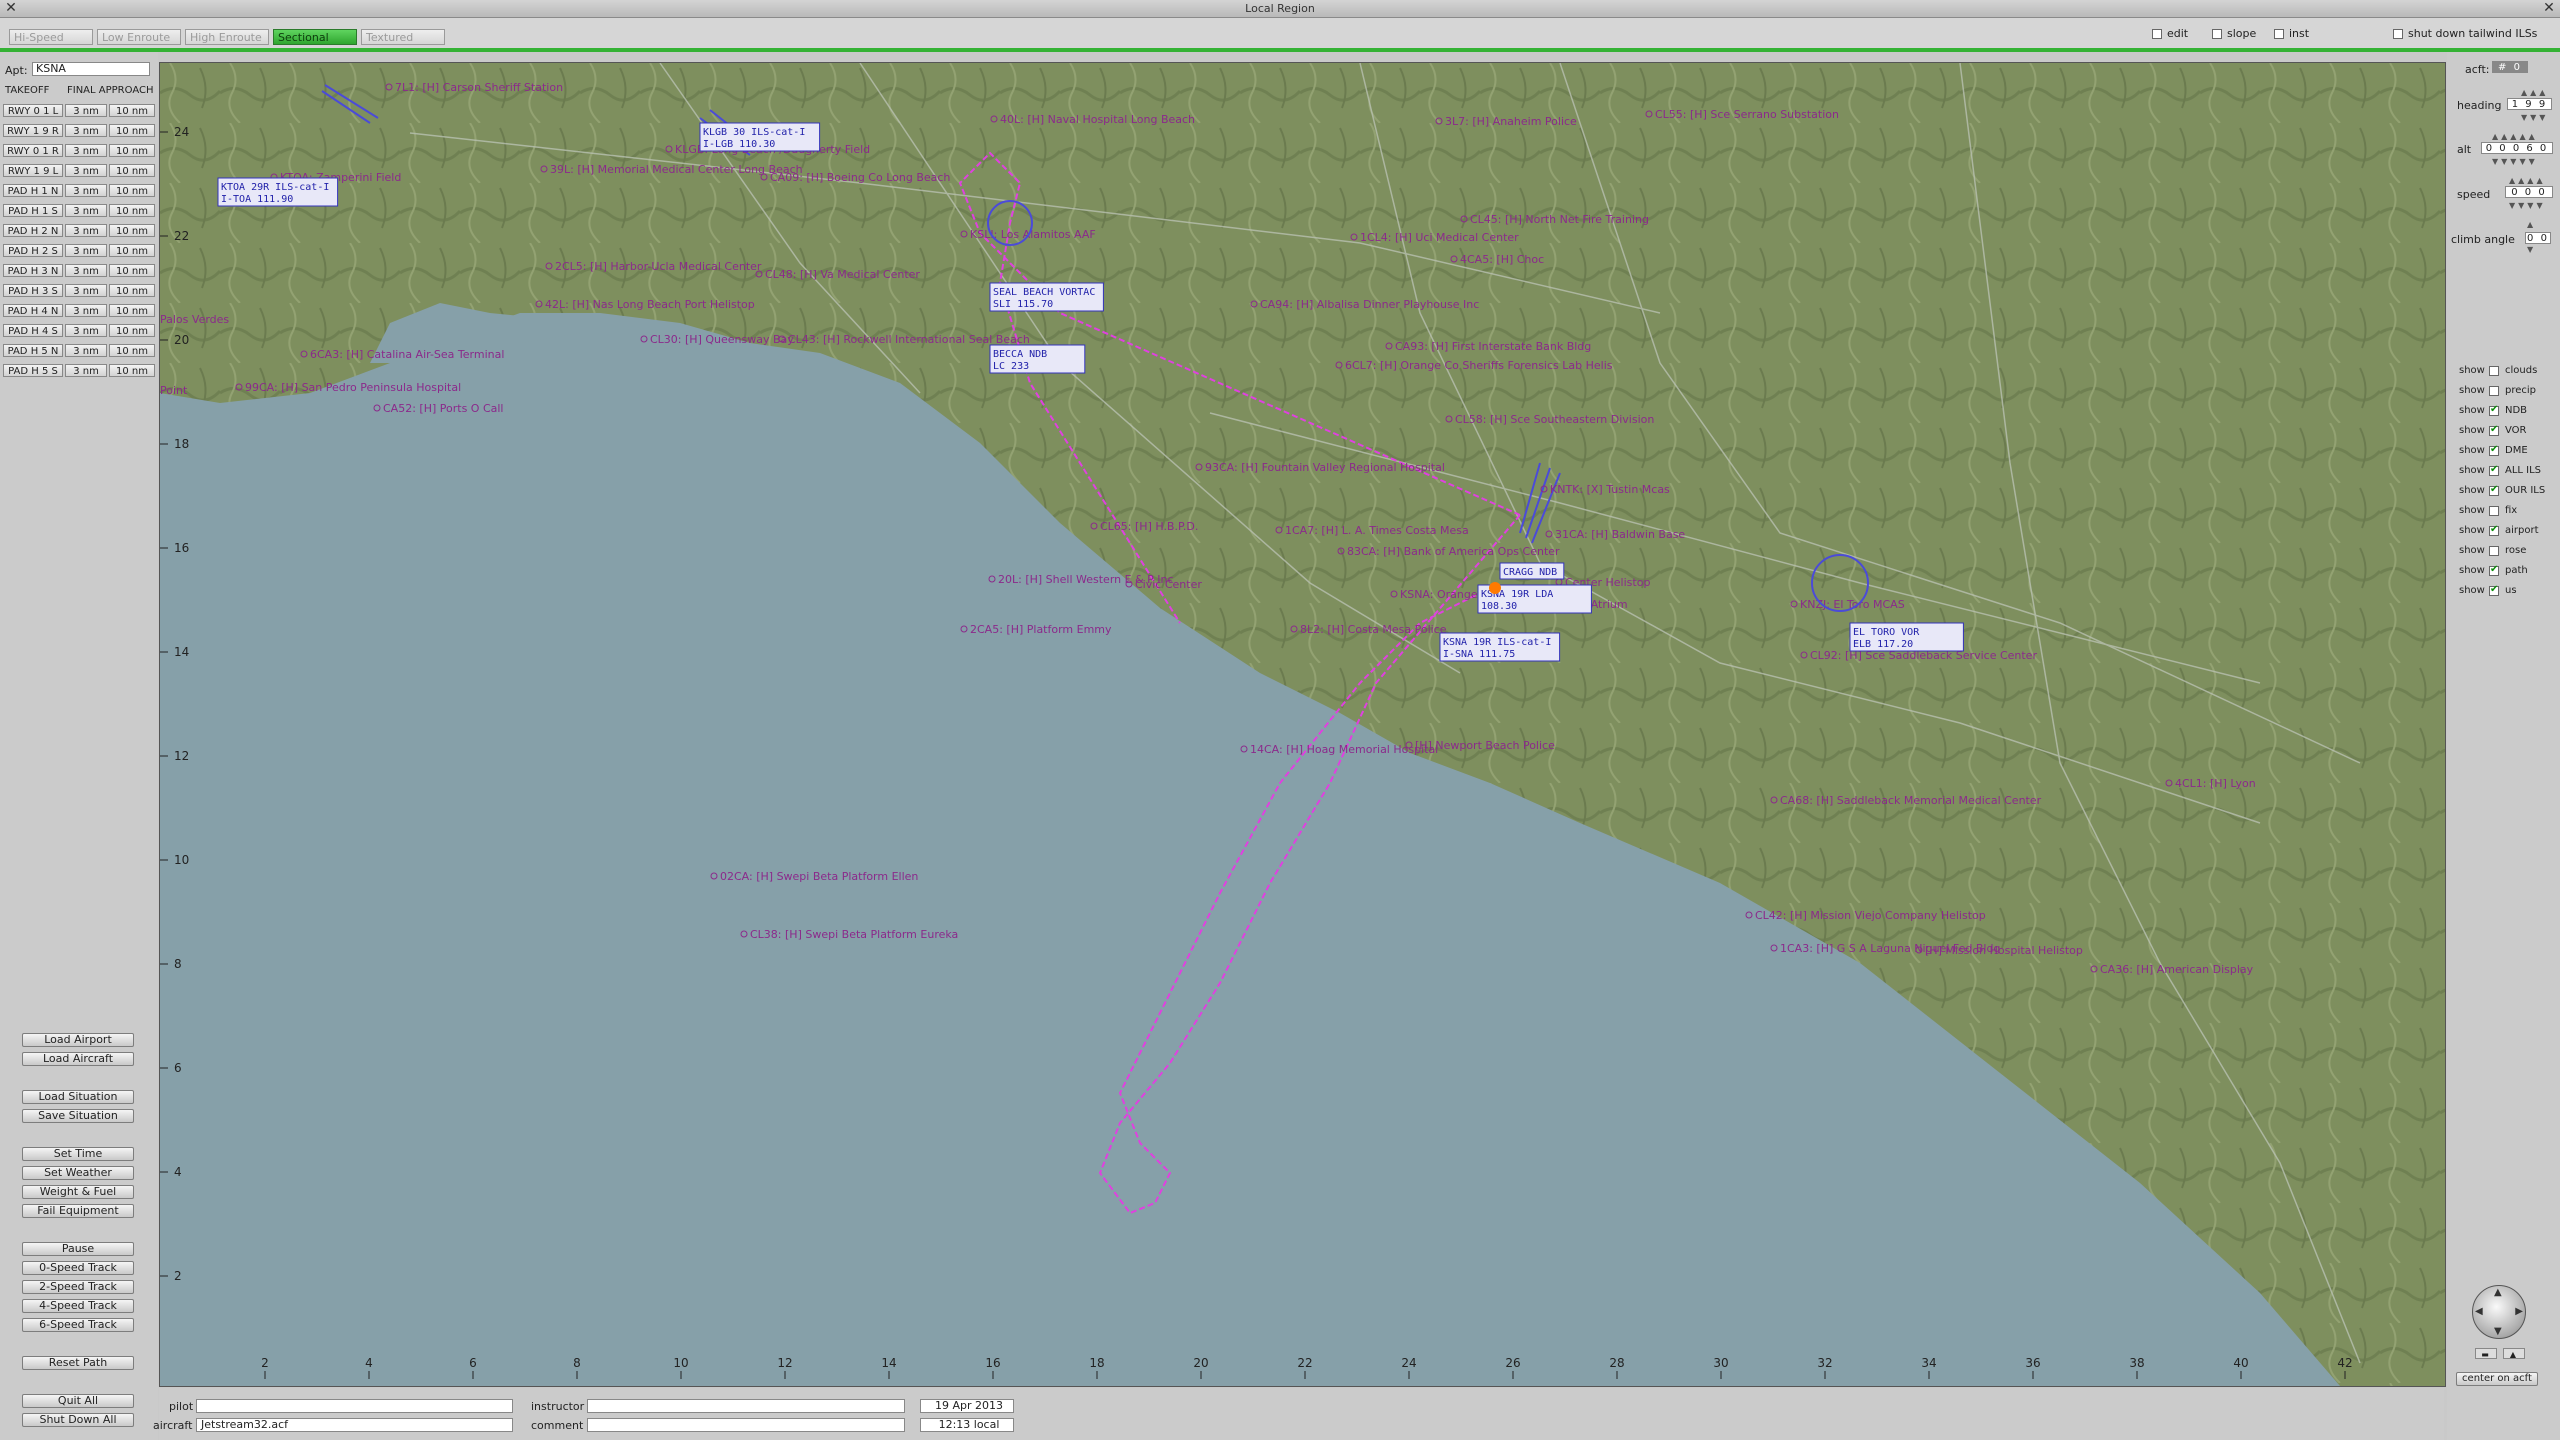  Describe the element at coordinates (78, 1173) in the screenshot. I see `set-weather-button: Set Weather` at that location.